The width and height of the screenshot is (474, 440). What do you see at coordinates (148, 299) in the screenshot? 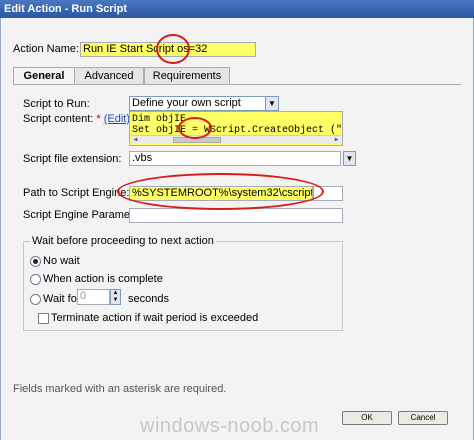
I see `seconds-label: seconds` at bounding box center [148, 299].